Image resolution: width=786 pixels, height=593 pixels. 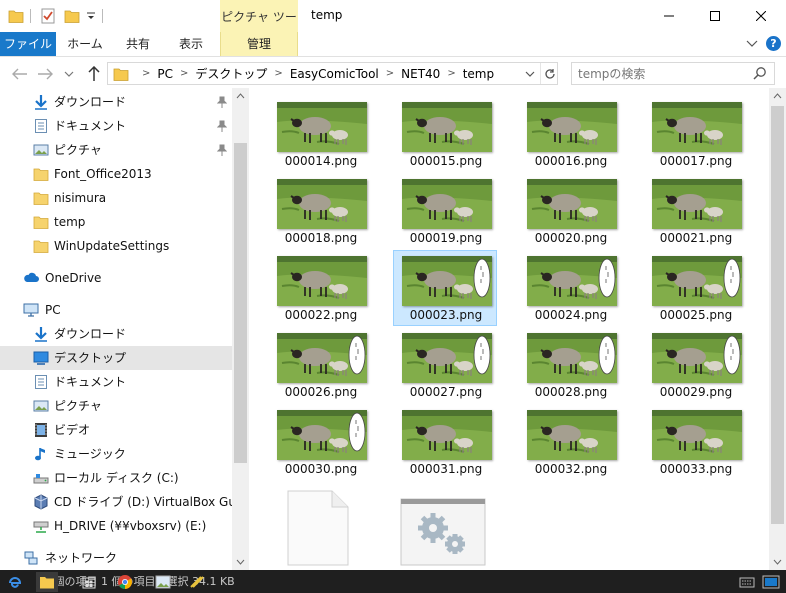 What do you see at coordinates (116, 558) in the screenshot?
I see `nav-item-network: ネットワーク` at bounding box center [116, 558].